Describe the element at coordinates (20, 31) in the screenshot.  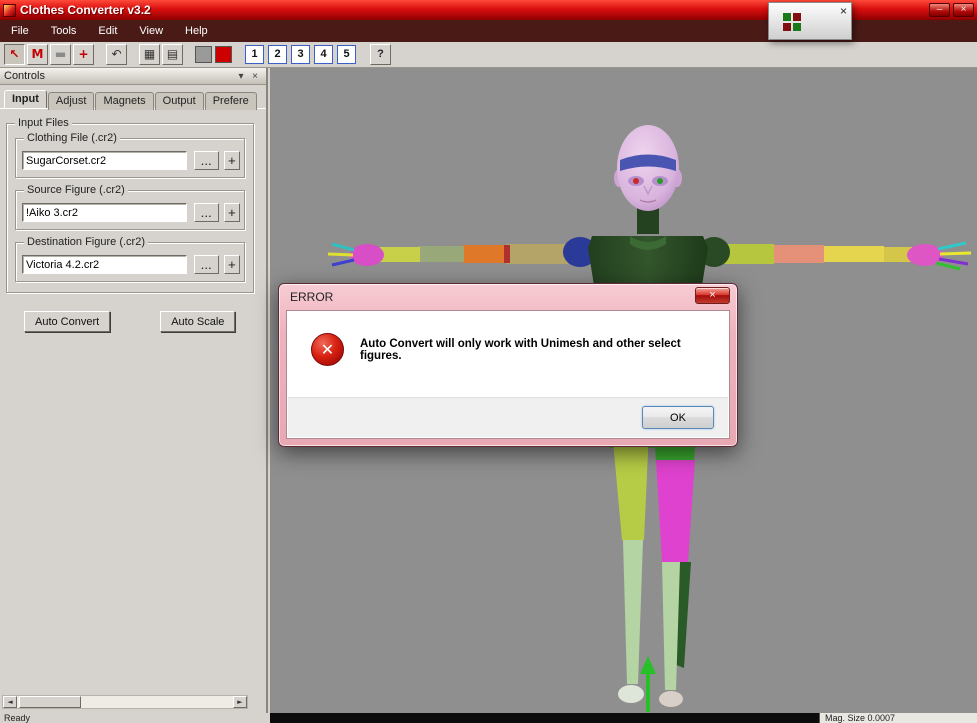
I see `menu-file: File` at that location.